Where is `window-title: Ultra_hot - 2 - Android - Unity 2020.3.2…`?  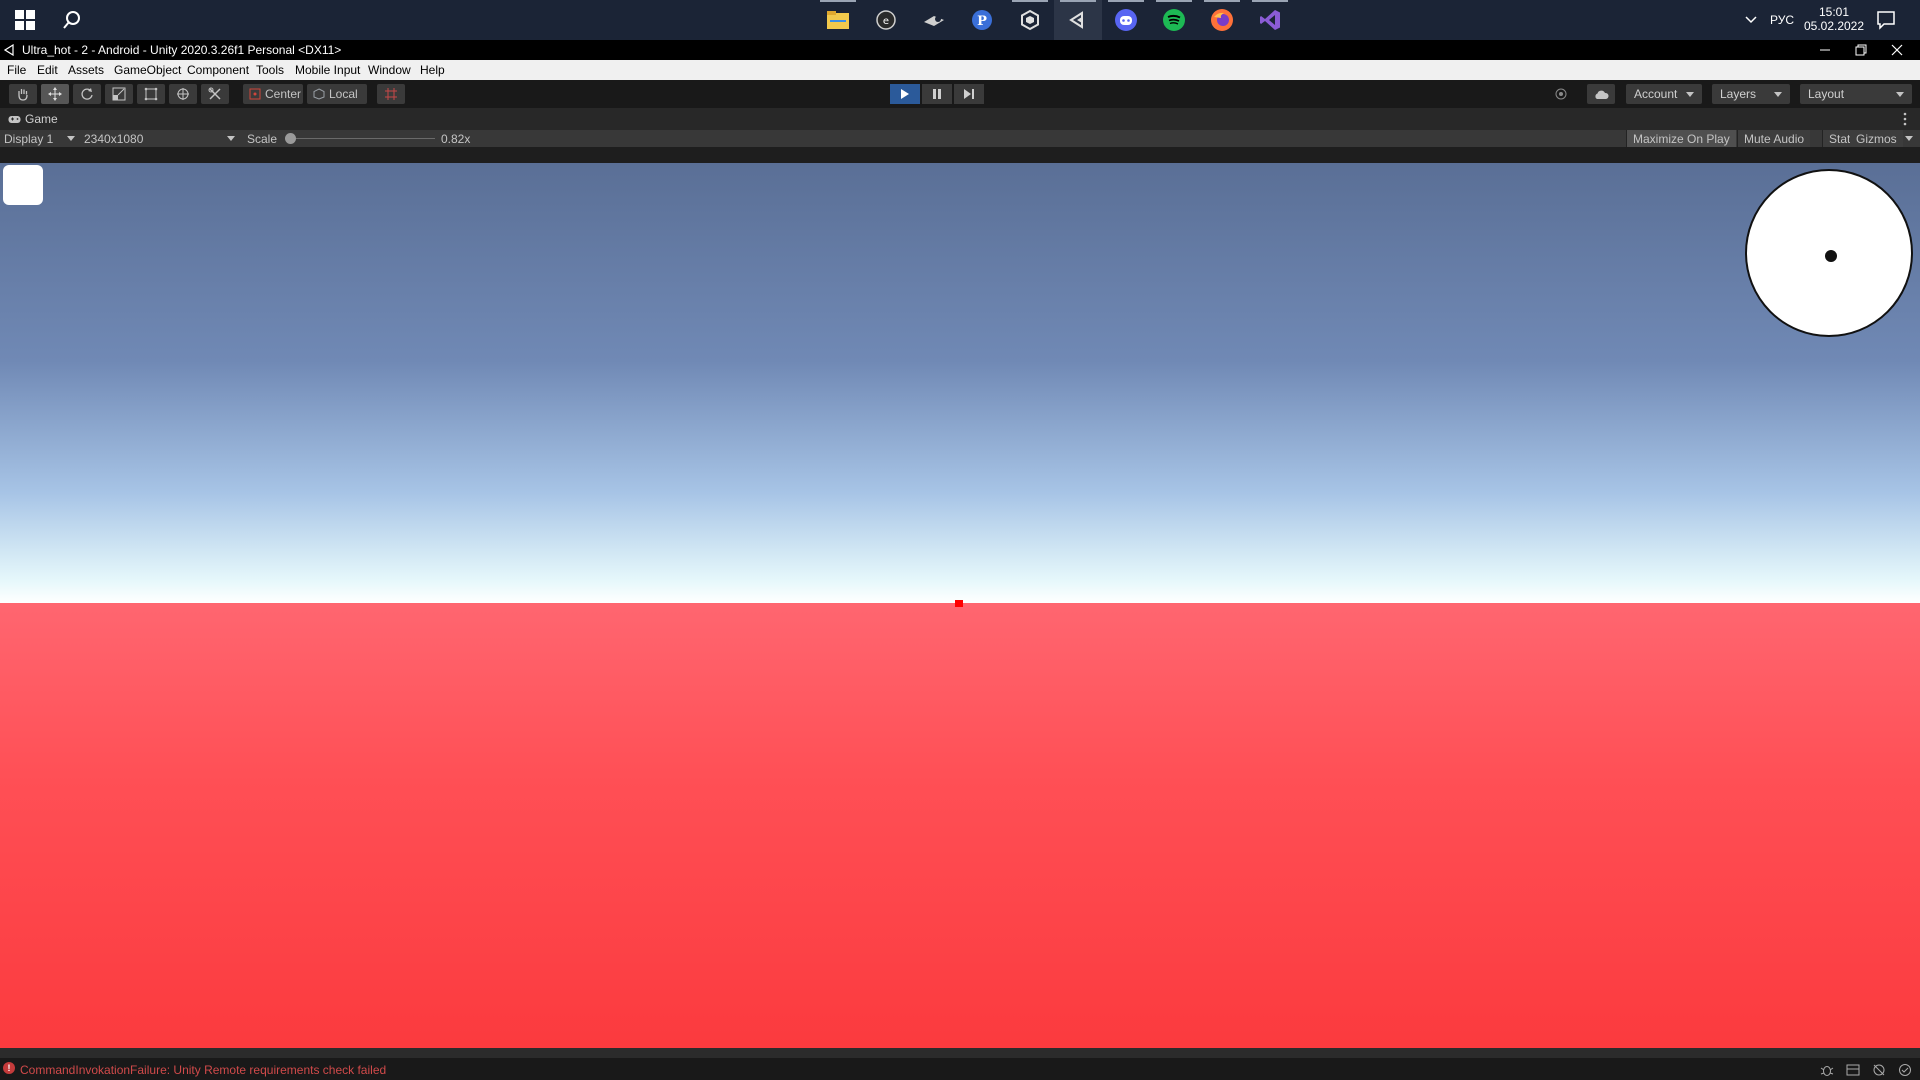
window-title: Ultra_hot - 2 - Android - Unity 2020.3.2… is located at coordinates (182, 50).